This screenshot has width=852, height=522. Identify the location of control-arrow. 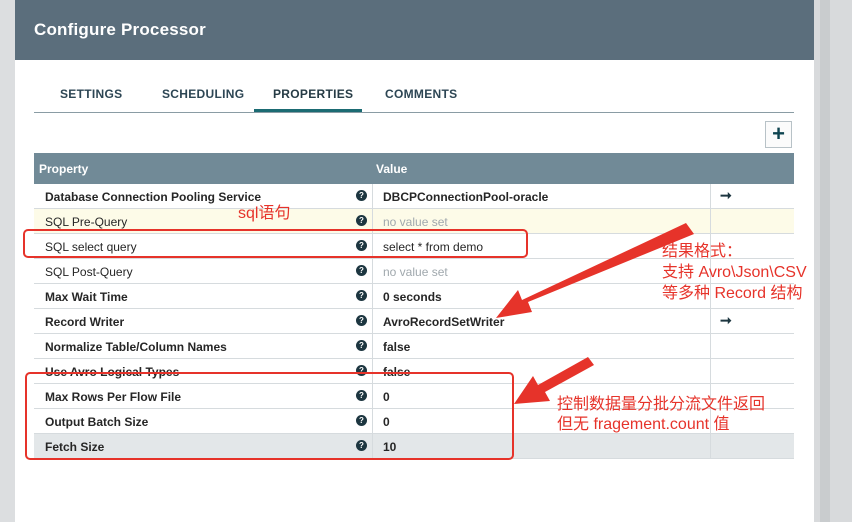
(554, 380).